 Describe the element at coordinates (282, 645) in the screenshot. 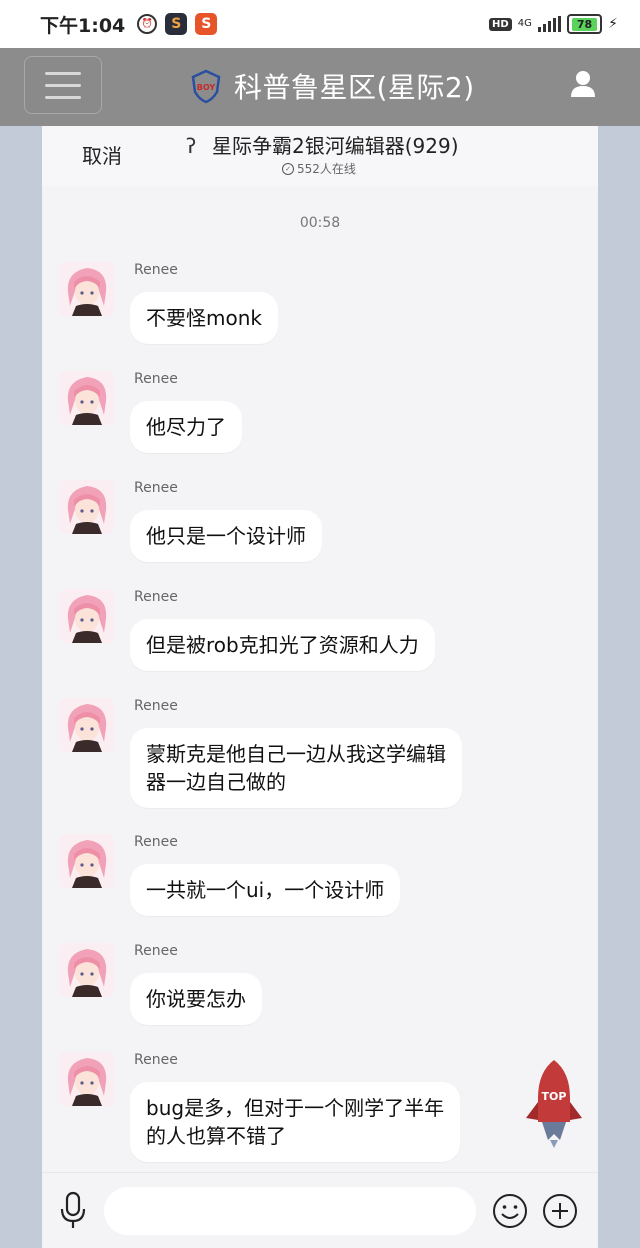

I see `message-bubble: 但是被rob克扣光了资源和人力` at that location.